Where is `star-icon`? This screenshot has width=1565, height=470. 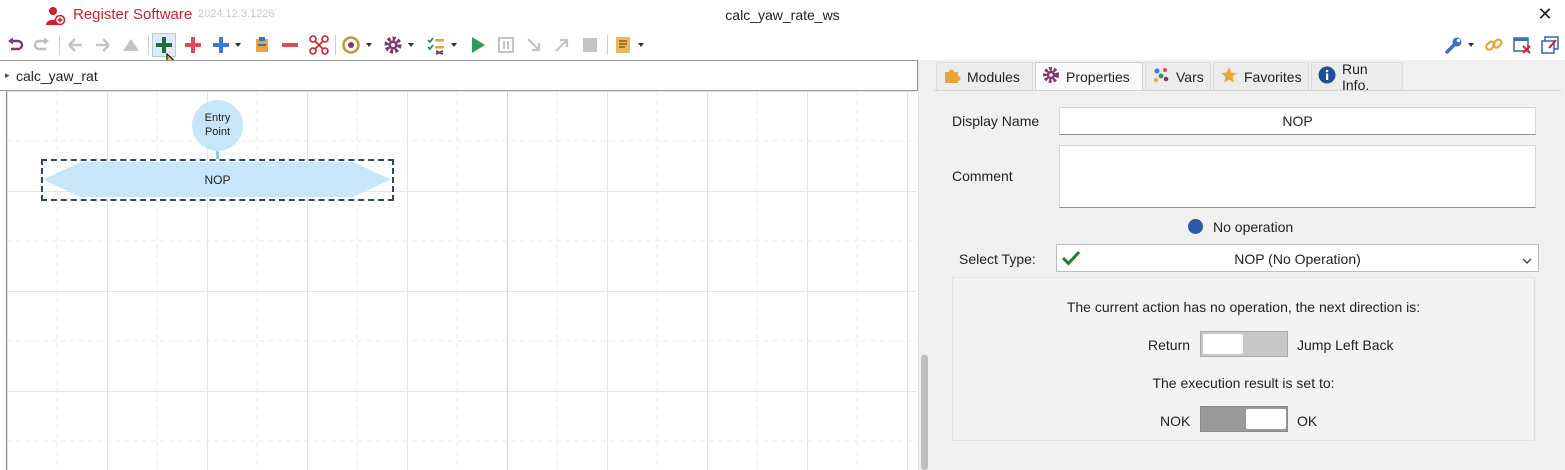 star-icon is located at coordinates (1229, 76).